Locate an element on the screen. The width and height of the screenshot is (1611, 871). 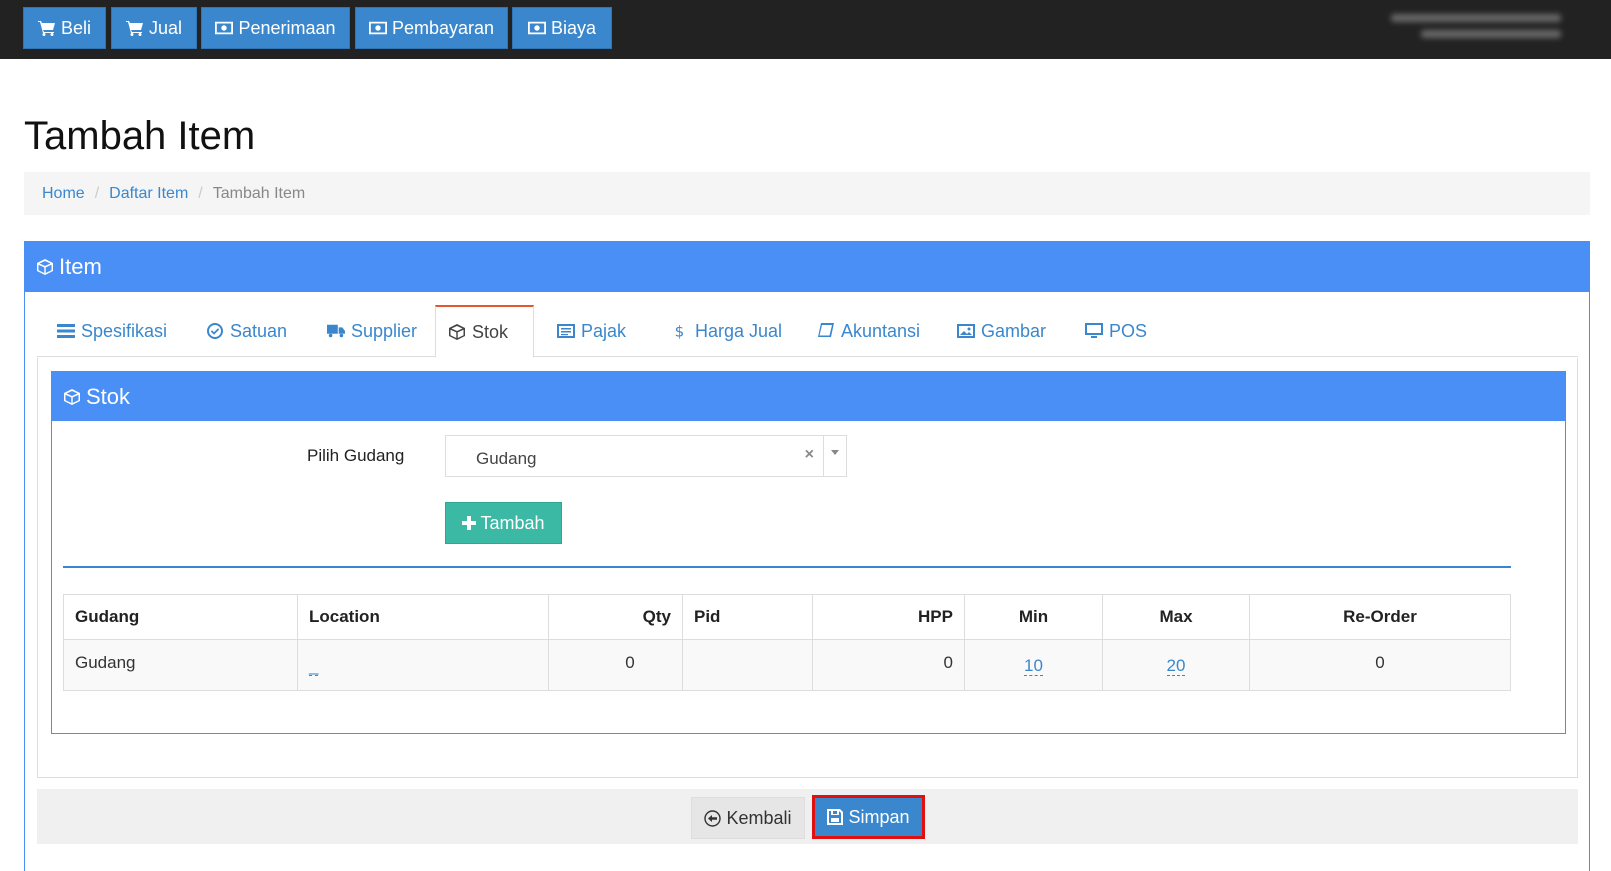
warehouse-select: Gudang × is located at coordinates (646, 456).